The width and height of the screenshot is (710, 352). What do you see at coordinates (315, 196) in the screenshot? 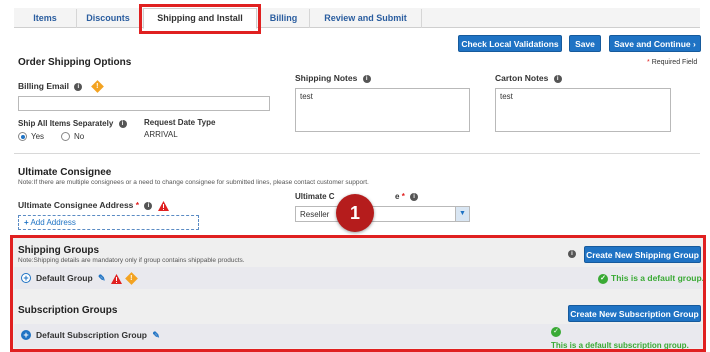
I see `consignee-type-label-left: Ultimate C` at bounding box center [315, 196].